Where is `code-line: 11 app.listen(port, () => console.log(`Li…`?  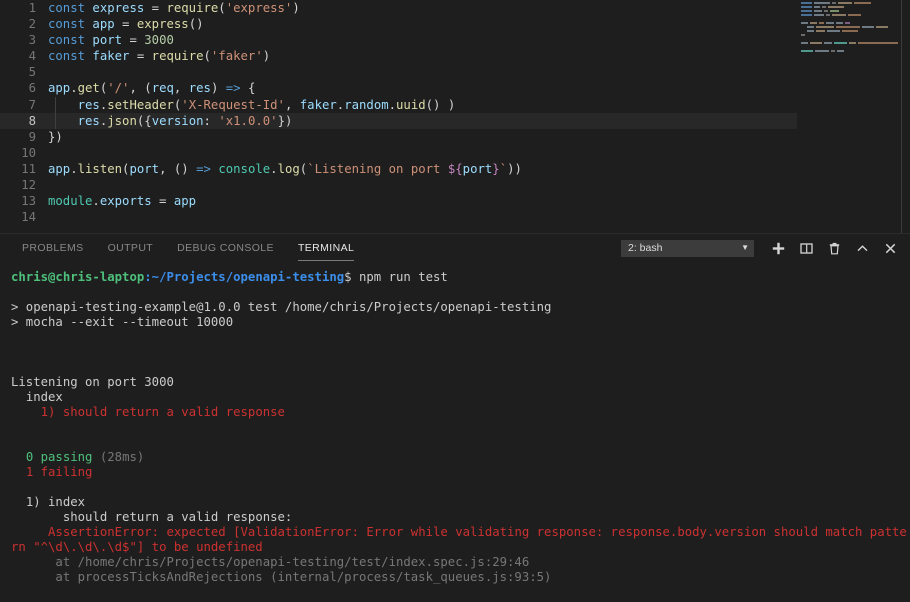
code-line: 11 app.listen(port, () => console.log(`Li… is located at coordinates (398, 169).